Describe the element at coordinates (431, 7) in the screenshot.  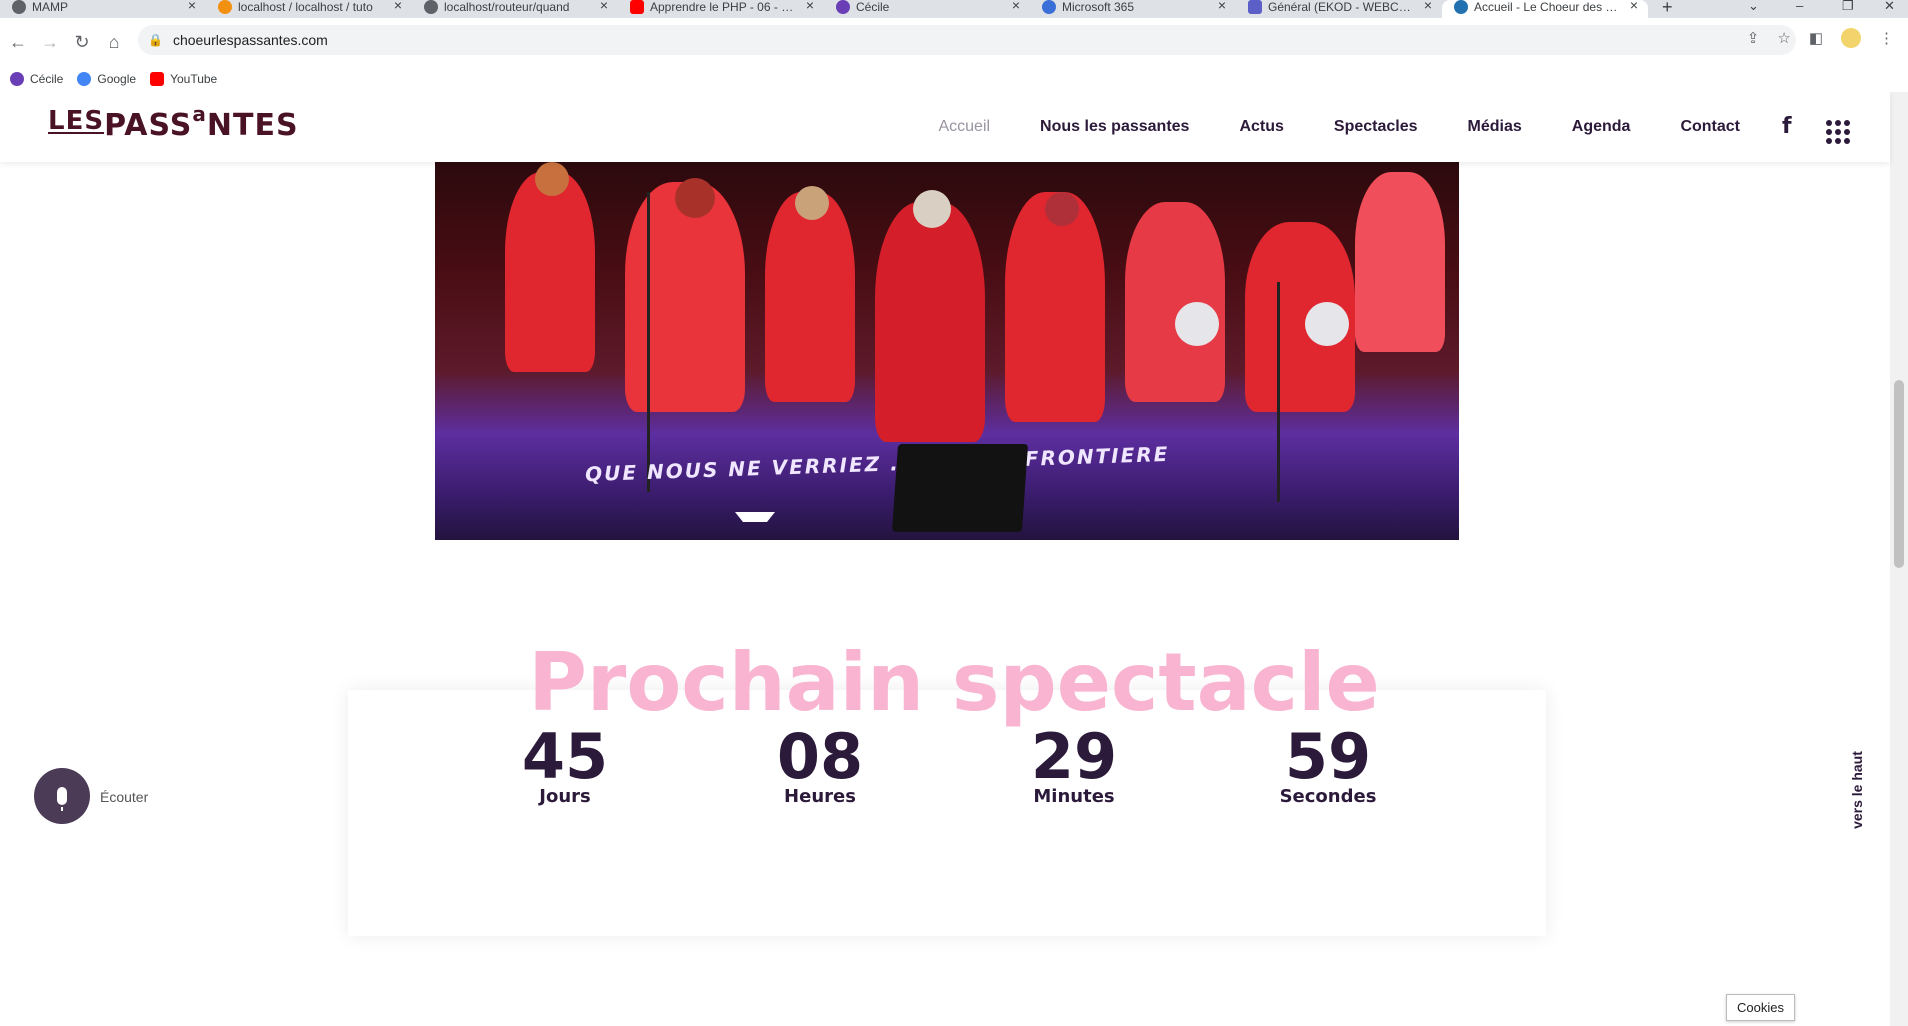
I see `globe-favicon-icon` at that location.